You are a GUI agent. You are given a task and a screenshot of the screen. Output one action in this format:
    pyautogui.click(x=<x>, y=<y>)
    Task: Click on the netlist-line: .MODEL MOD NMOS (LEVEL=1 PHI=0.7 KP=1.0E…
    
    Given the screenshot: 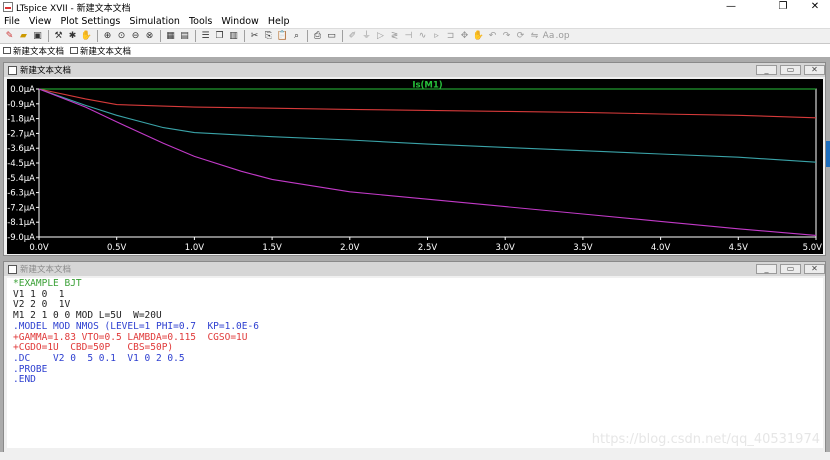 What is the action you would take?
    pyautogui.click(x=136, y=326)
    